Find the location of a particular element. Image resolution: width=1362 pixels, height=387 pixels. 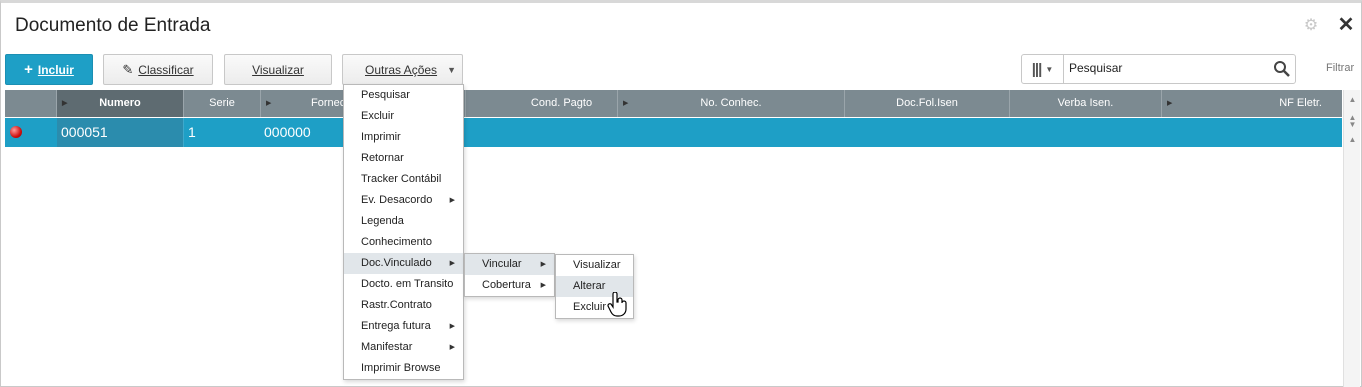

doc-vinculado-submenu: Vincular ▶ Cobertura ▶ is located at coordinates (509, 275).